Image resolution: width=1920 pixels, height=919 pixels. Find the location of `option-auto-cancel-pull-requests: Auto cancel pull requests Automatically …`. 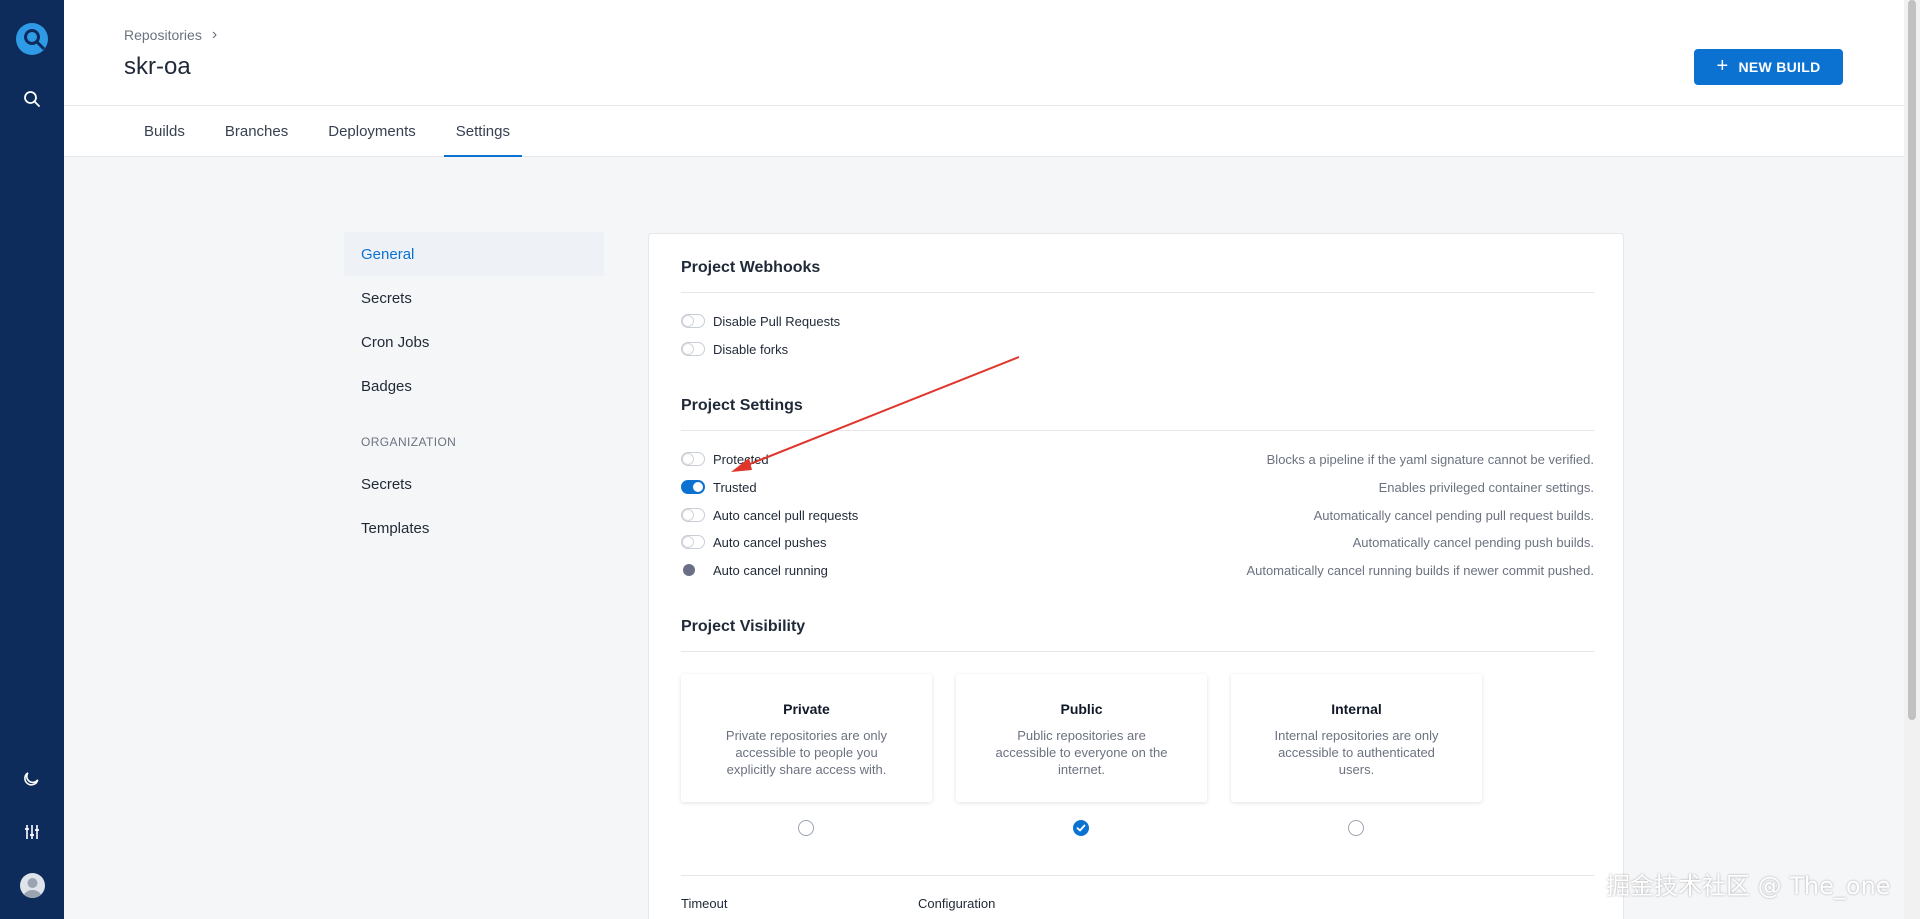

option-auto-cancel-pull-requests: Auto cancel pull requests Automatically … is located at coordinates (1137, 515).